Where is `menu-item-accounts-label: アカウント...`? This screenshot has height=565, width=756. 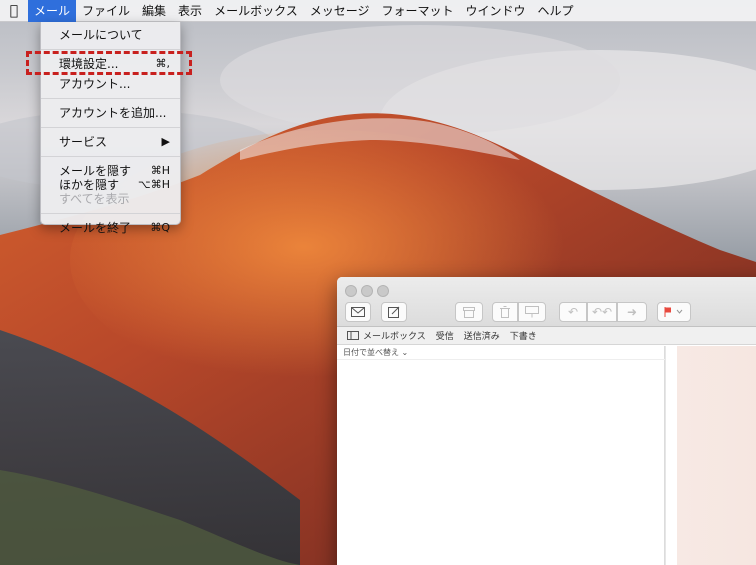
menu-item-accounts-label: アカウント... is located at coordinates (95, 84).